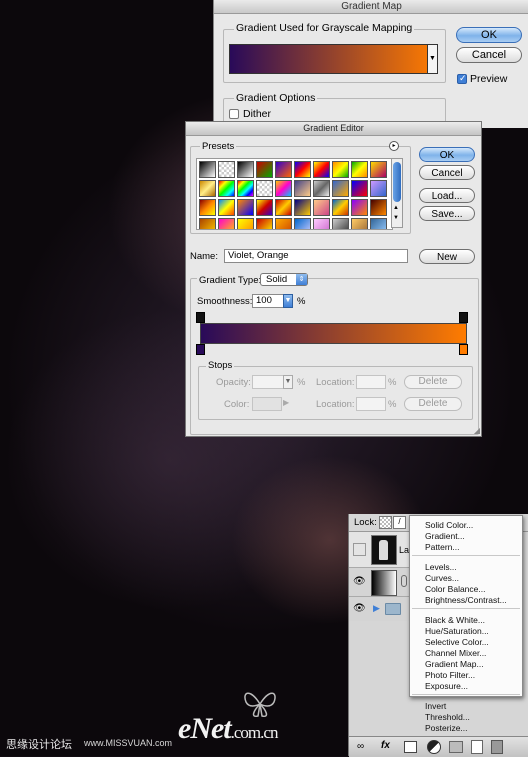 Image resolution: width=528 pixels, height=757 pixels. What do you see at coordinates (394, 146) in the screenshot?
I see `presets-menu-icon: ▸` at bounding box center [394, 146].